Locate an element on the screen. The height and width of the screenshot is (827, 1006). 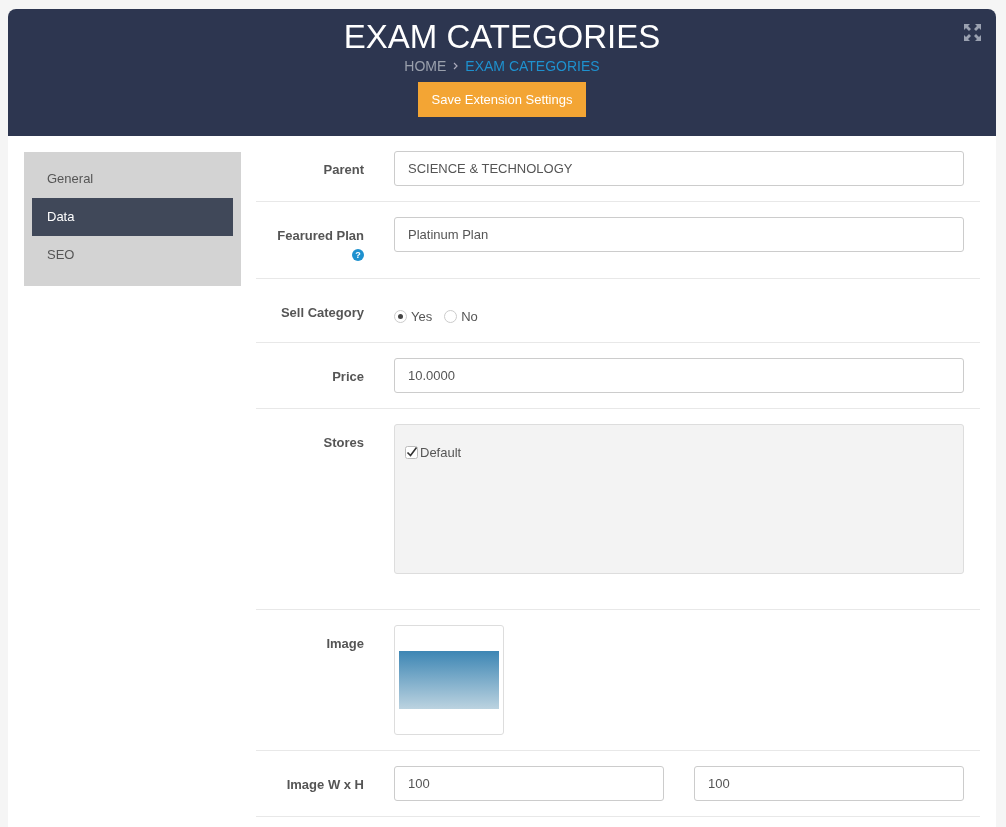
radio-label: Yes is located at coordinates (422, 316).